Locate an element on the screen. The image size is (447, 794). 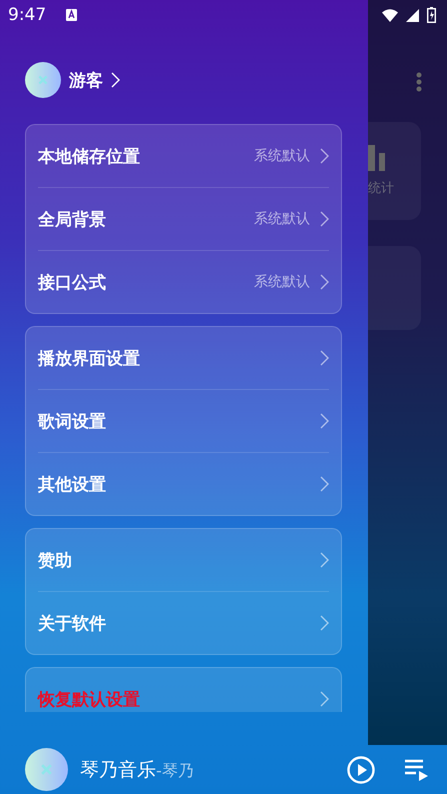
play-icon is located at coordinates (361, 770).